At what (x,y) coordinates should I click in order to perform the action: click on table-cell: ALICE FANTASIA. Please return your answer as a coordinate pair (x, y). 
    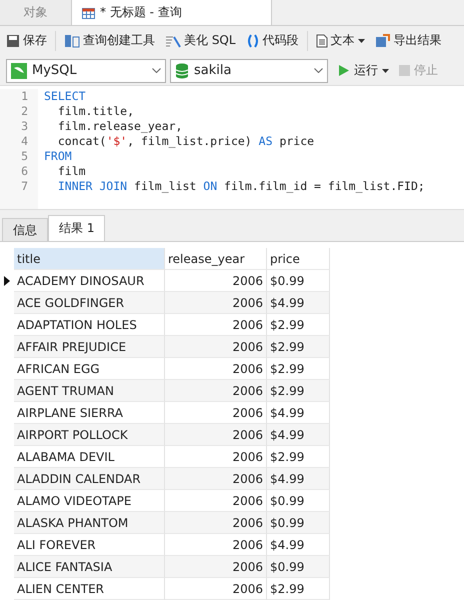
    Looking at the image, I should click on (89, 567).